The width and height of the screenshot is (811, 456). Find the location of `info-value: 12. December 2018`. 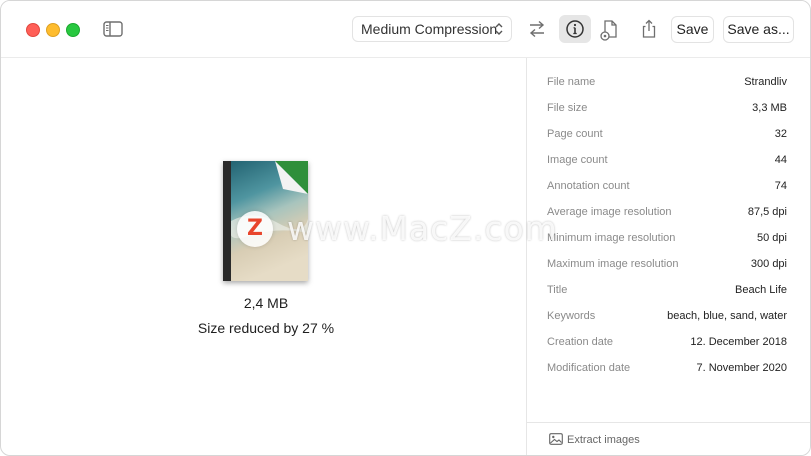

info-value: 12. December 2018 is located at coordinates (738, 342).